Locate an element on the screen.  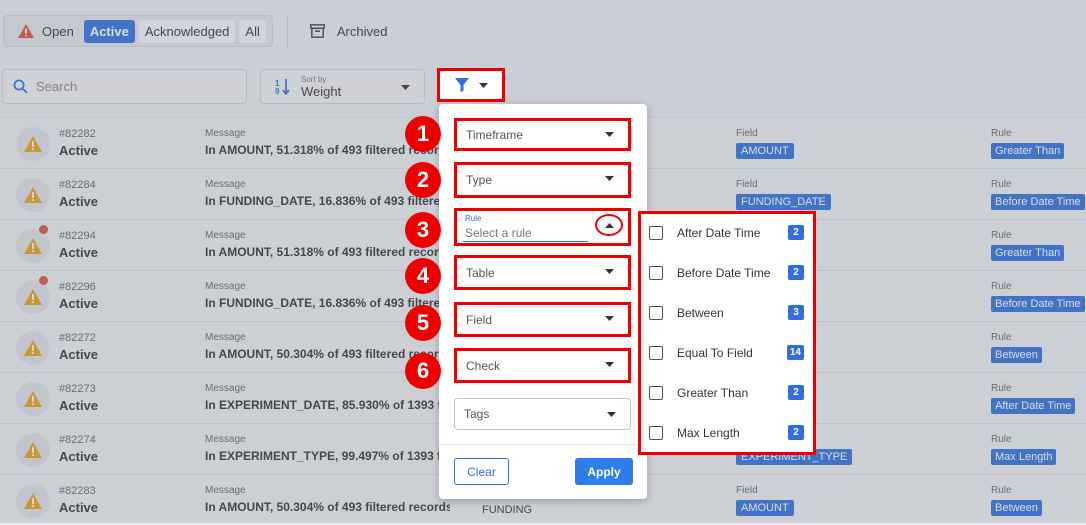
filter-button is located at coordinates (471, 85).